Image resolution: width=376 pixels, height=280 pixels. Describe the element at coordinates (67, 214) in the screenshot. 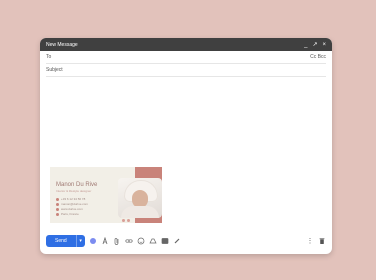

I see `signature-address: Paris, France` at that location.